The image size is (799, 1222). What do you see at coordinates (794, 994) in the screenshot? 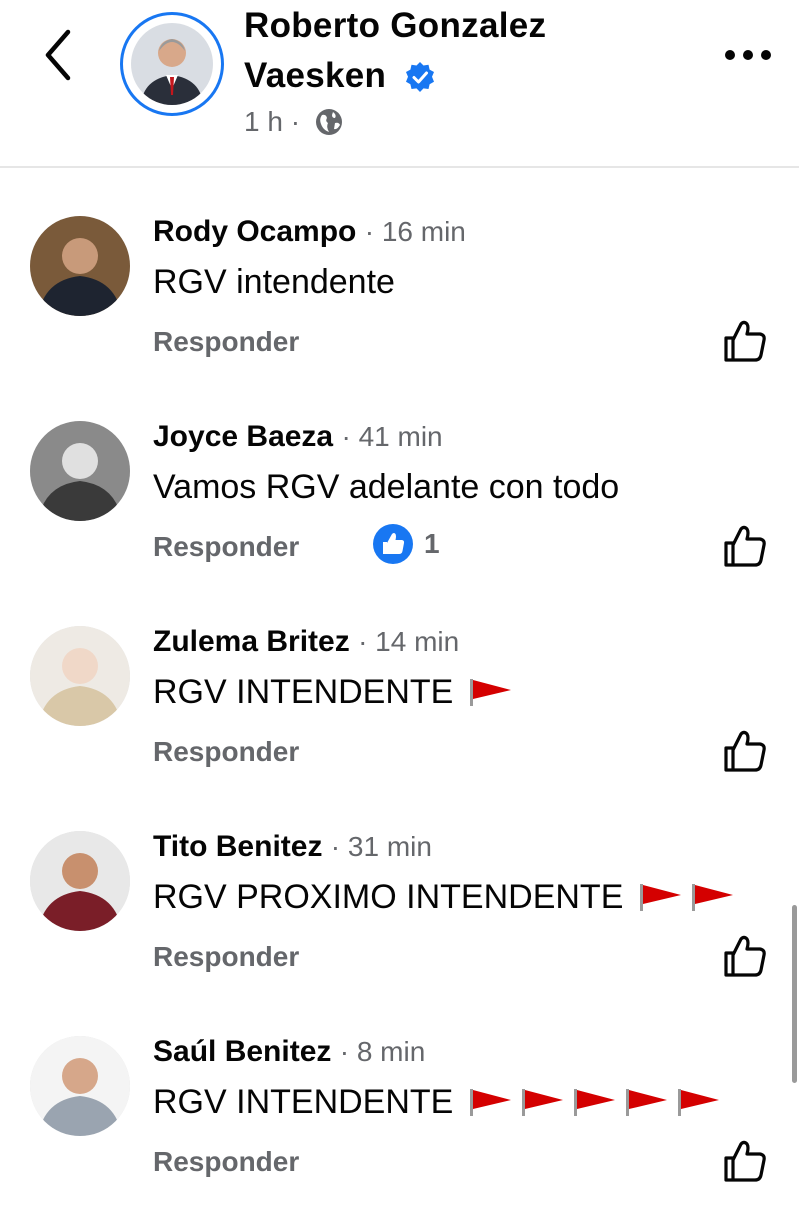
I see `scrollbar` at bounding box center [794, 994].